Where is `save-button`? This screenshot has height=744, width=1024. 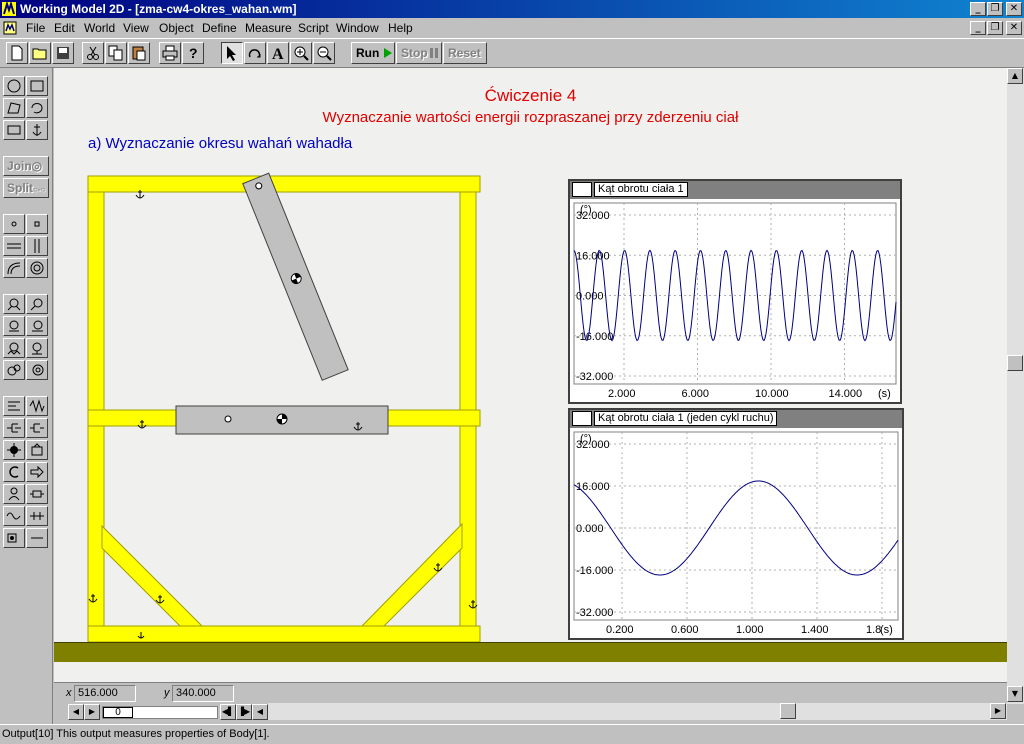 save-button is located at coordinates (63, 53).